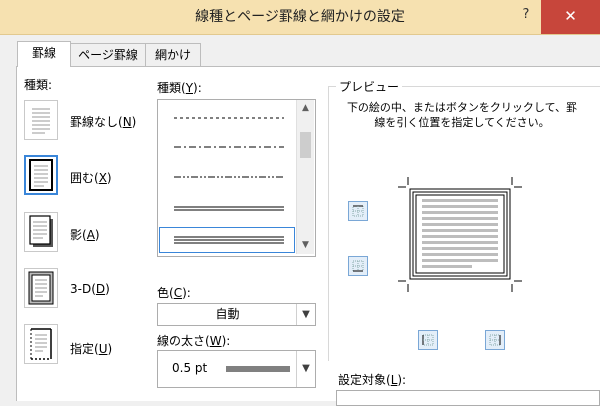  I want to click on line-style-triple, so click(227, 240).